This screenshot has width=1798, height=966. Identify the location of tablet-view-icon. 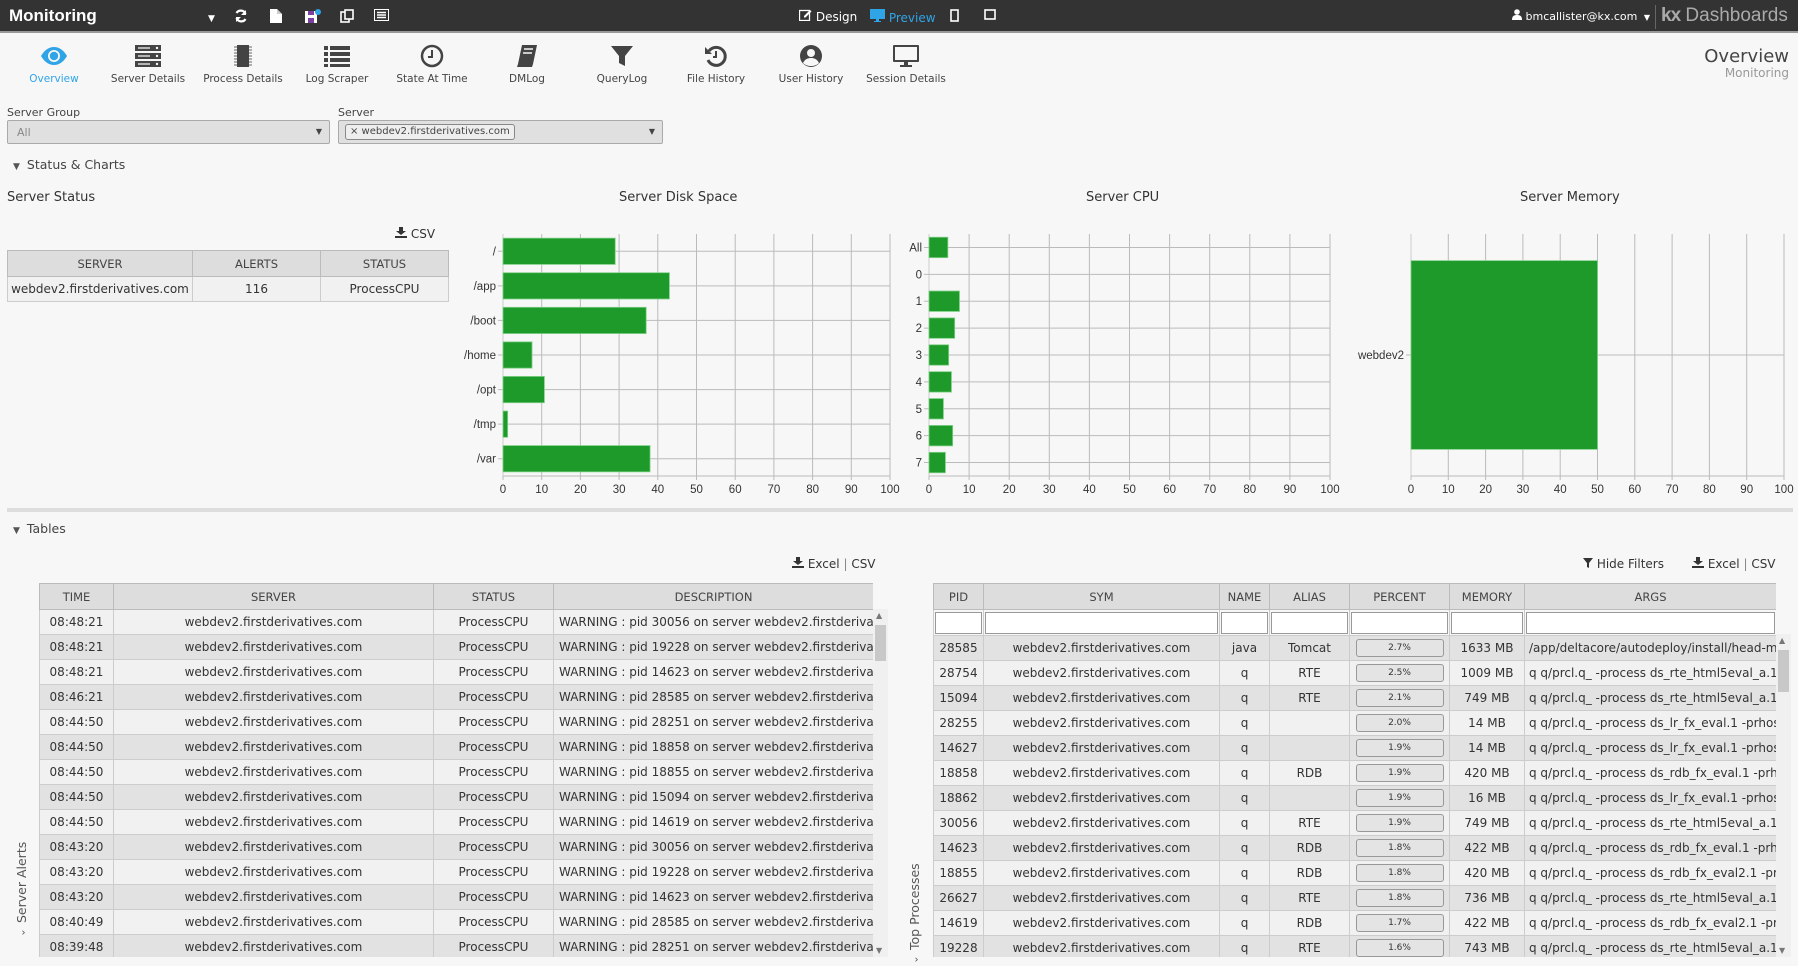
(954, 17).